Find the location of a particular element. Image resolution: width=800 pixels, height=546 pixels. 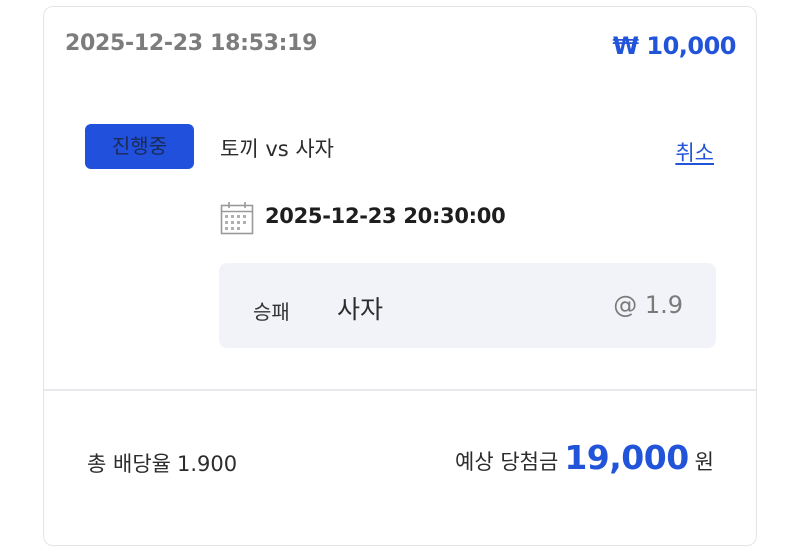

match-start-time: 2025-12-23 20:30:00 is located at coordinates (385, 216).